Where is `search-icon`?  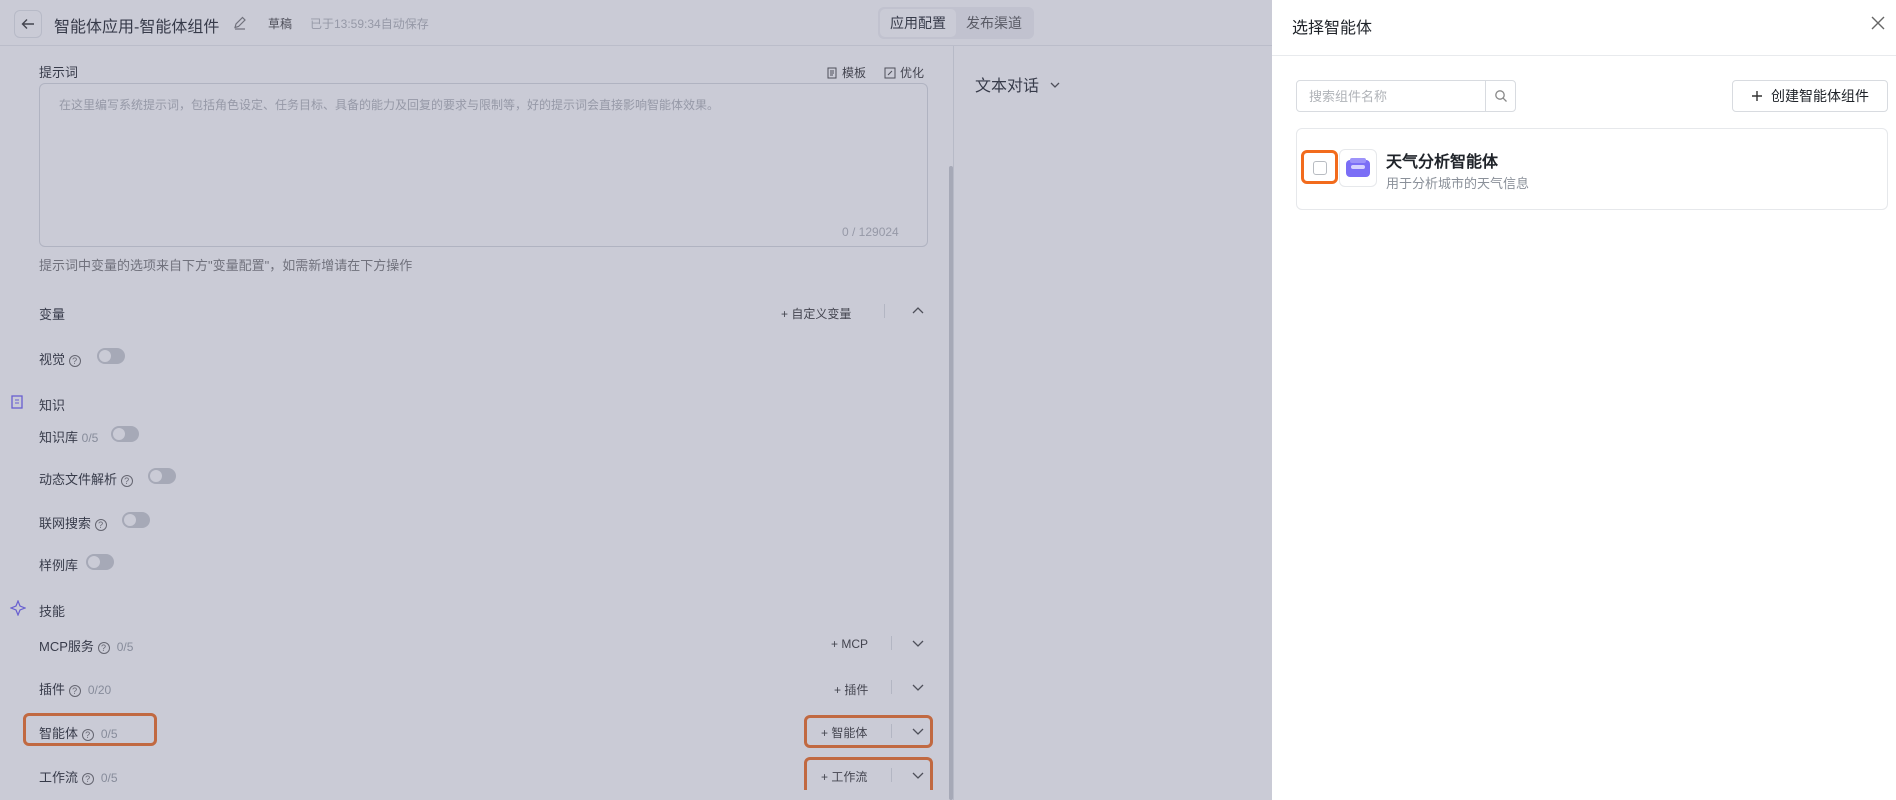
search-icon is located at coordinates (1500, 96).